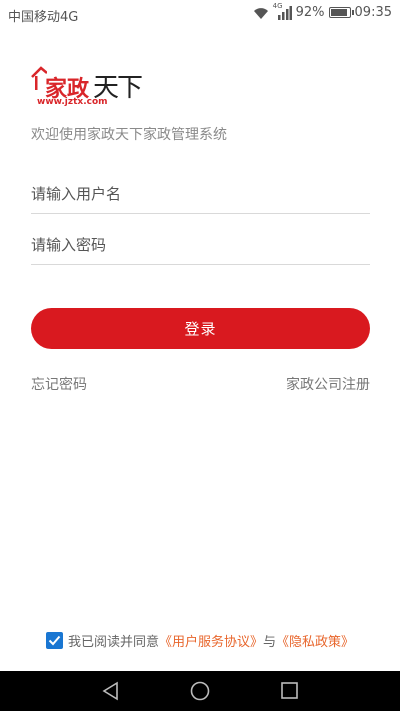 The image size is (400, 711). I want to click on carrier-label: 中国移动4G, so click(43, 17).